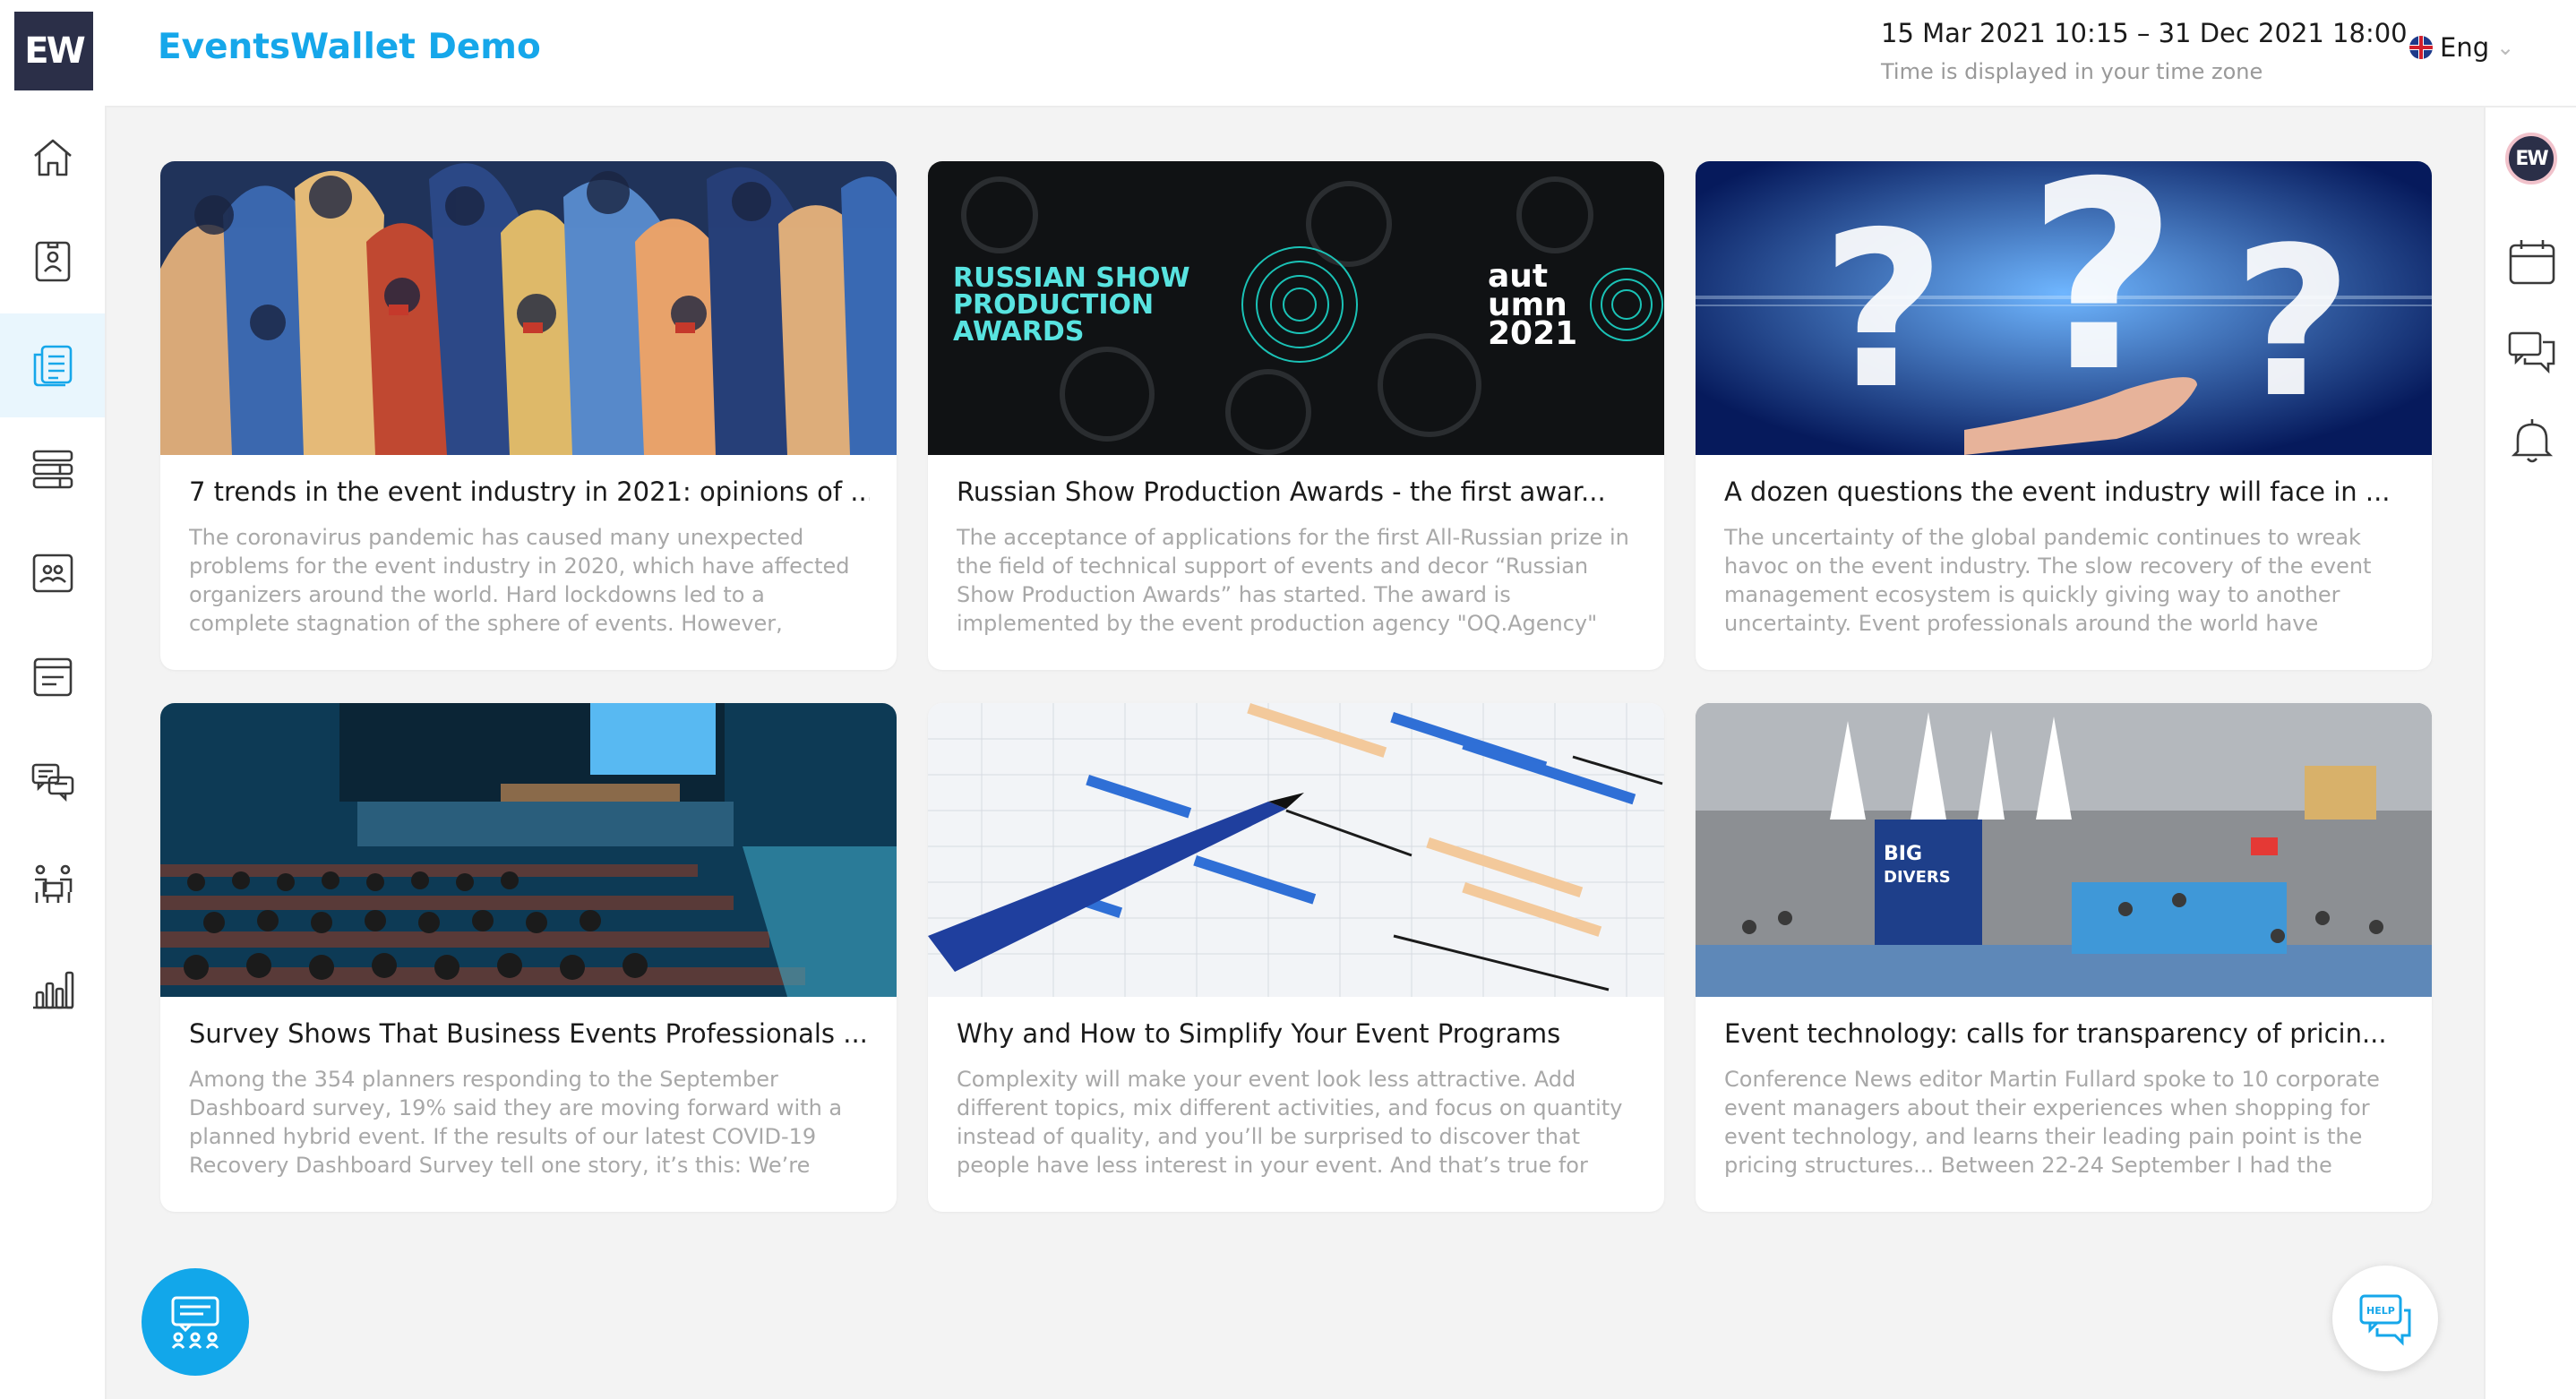 Image resolution: width=2576 pixels, height=1399 pixels. I want to click on article-image: BIG DIVERS, so click(2064, 850).